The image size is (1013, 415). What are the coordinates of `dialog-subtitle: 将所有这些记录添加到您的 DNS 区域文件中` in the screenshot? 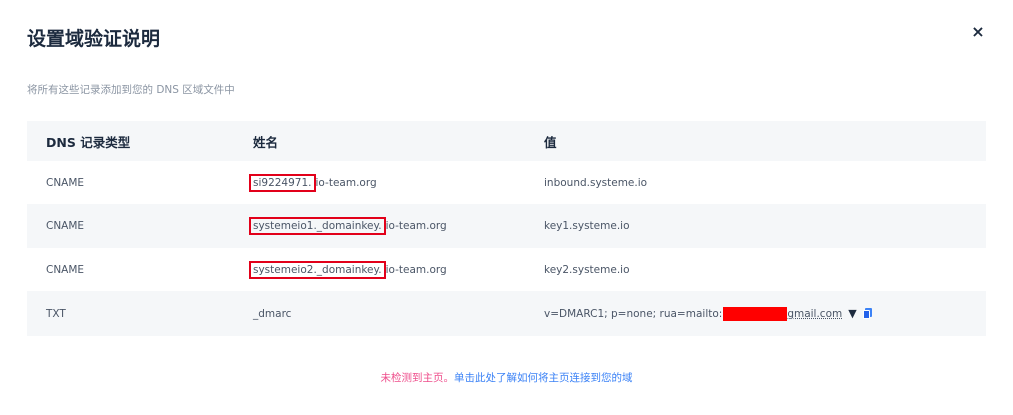 It's located at (131, 90).